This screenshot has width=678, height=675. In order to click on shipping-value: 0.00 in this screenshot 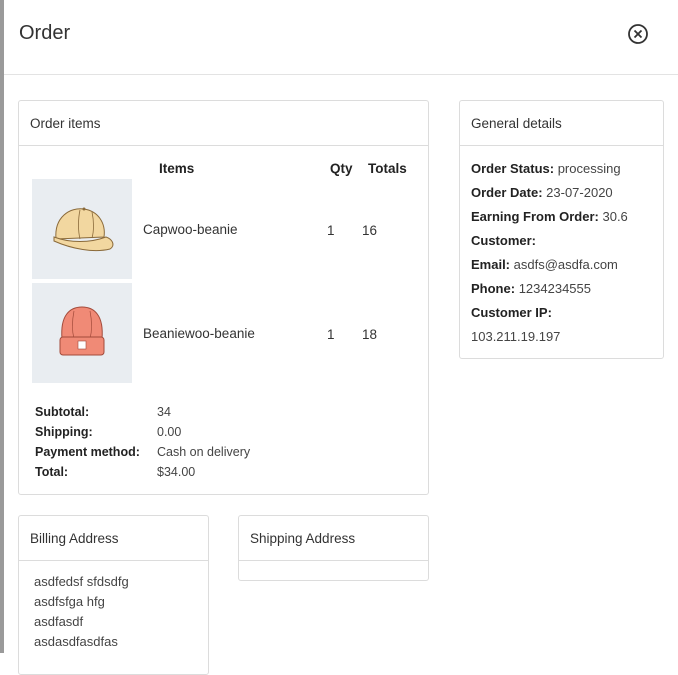, I will do `click(169, 432)`.